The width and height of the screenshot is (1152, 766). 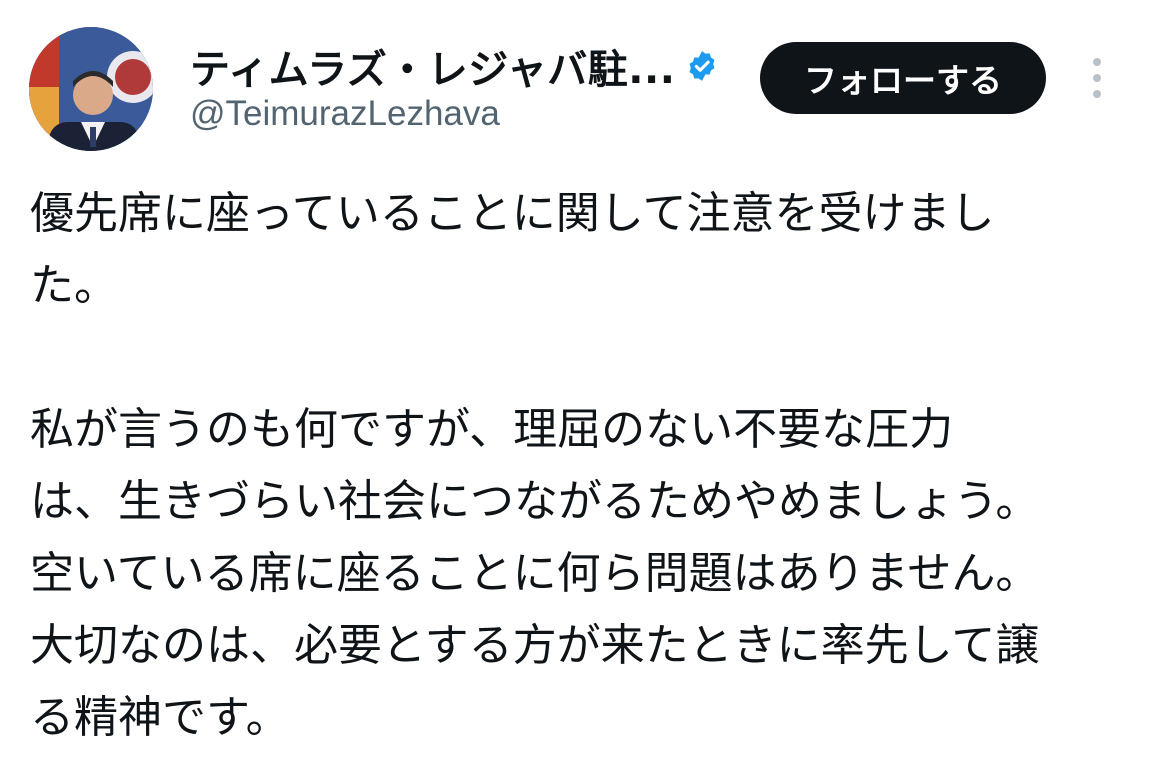 I want to click on tweet-line: は、生きづらい社会につながるためやめましょう。, so click(x=535, y=501).